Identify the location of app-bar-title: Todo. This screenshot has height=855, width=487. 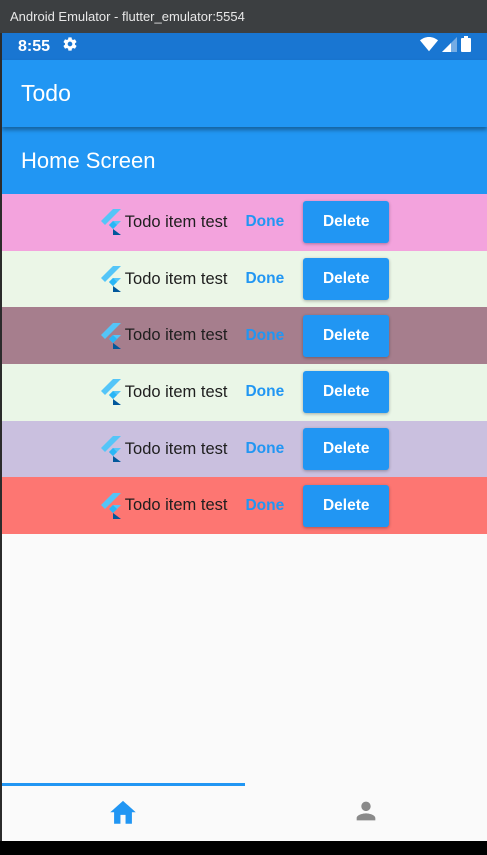
(46, 93).